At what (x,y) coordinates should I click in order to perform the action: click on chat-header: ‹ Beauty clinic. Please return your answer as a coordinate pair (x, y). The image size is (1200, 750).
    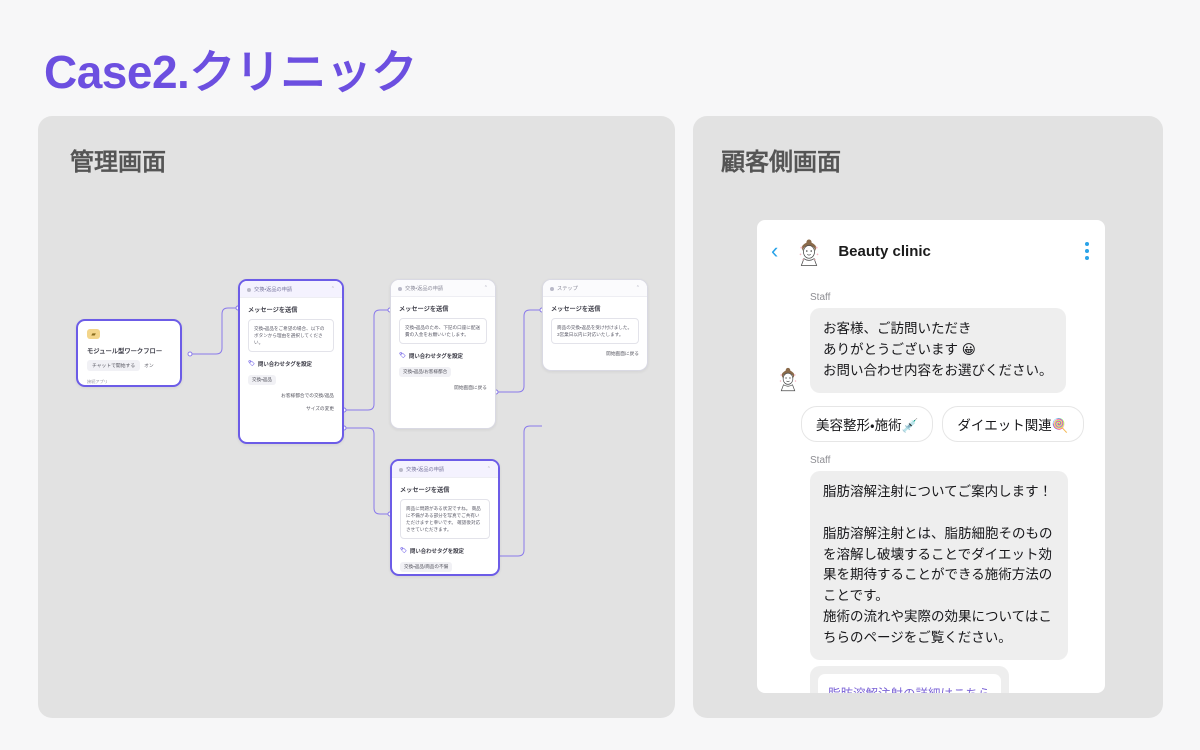
    Looking at the image, I should click on (931, 249).